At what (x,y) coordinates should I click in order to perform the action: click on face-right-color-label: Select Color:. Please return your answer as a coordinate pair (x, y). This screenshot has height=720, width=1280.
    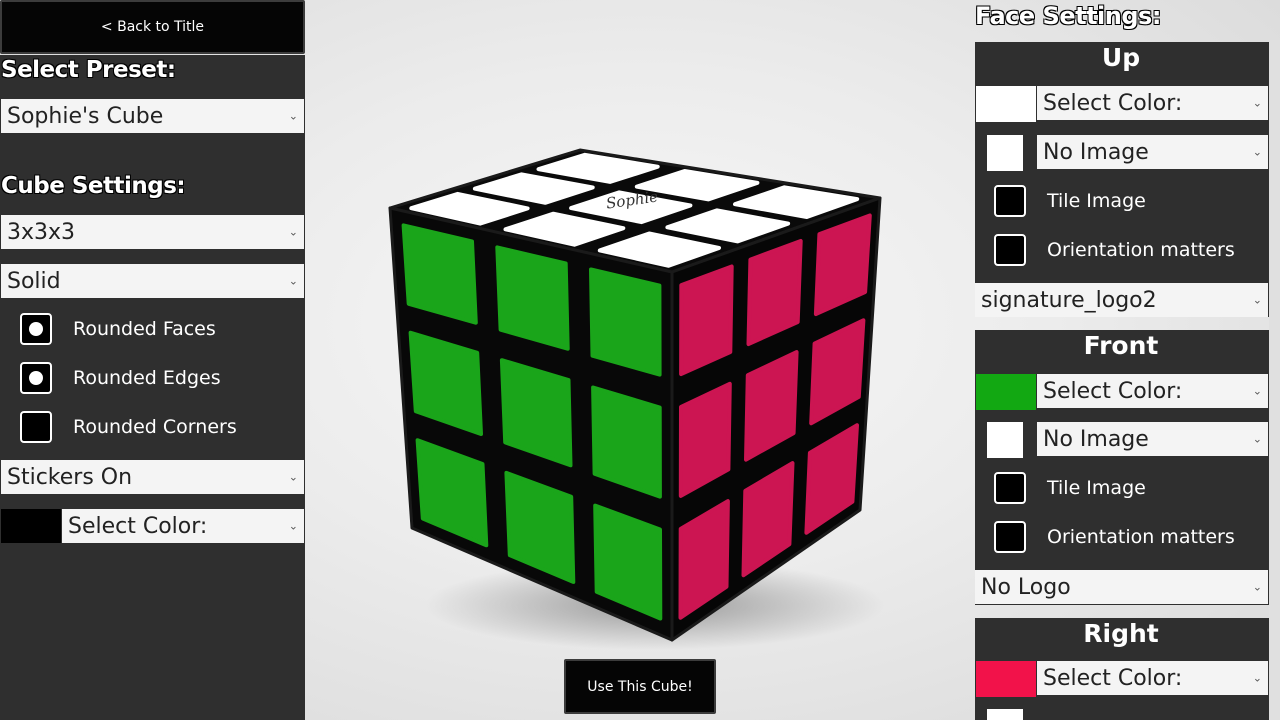
    Looking at the image, I should click on (1113, 678).